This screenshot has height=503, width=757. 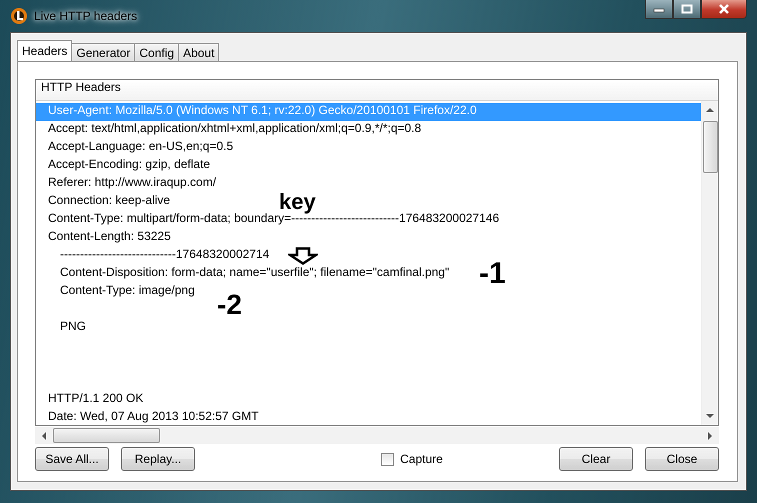 I want to click on down-arrow-icon, so click(x=303, y=256).